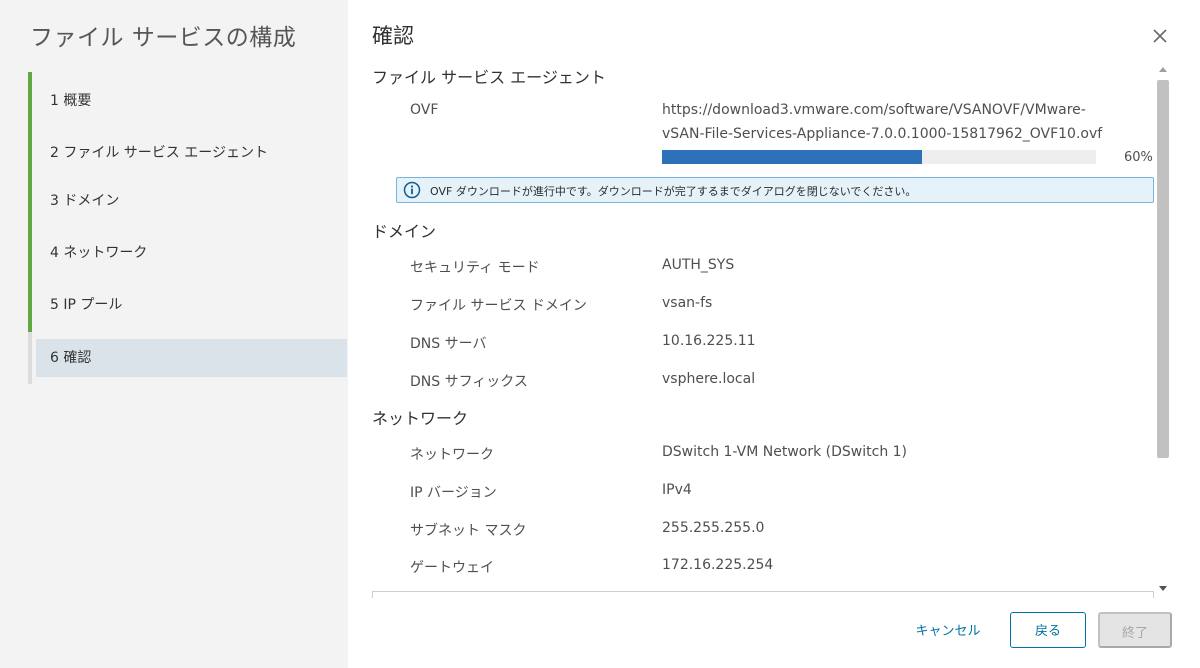 This screenshot has width=1200, height=668. What do you see at coordinates (792, 157) in the screenshot?
I see `download-progress-fill` at bounding box center [792, 157].